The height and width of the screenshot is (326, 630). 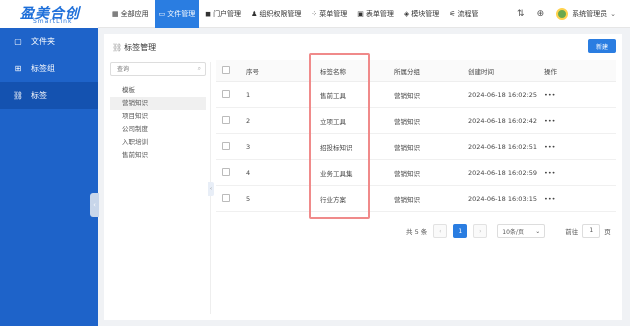 What do you see at coordinates (503, 172) in the screenshot?
I see `cell-time: 2024-06-18 16:02:59` at bounding box center [503, 172].